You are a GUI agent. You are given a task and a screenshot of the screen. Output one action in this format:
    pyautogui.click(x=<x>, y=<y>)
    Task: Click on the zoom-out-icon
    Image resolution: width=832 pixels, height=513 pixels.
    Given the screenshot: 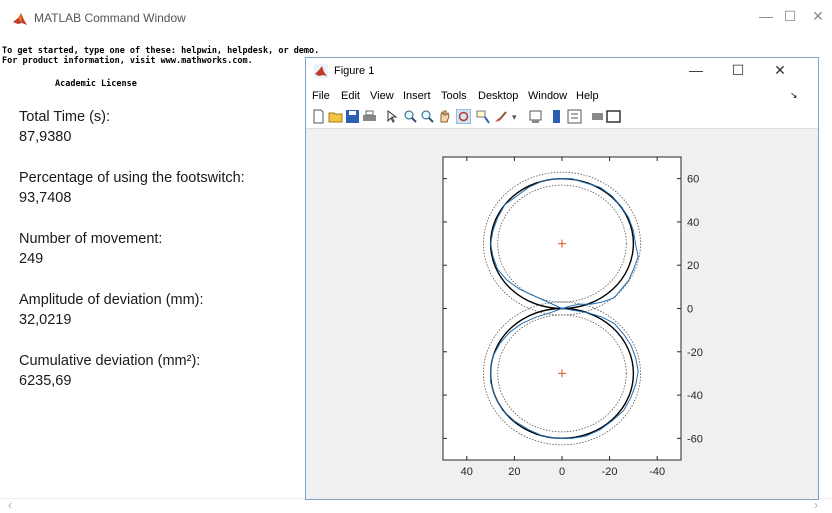 What is the action you would take?
    pyautogui.click(x=427, y=116)
    